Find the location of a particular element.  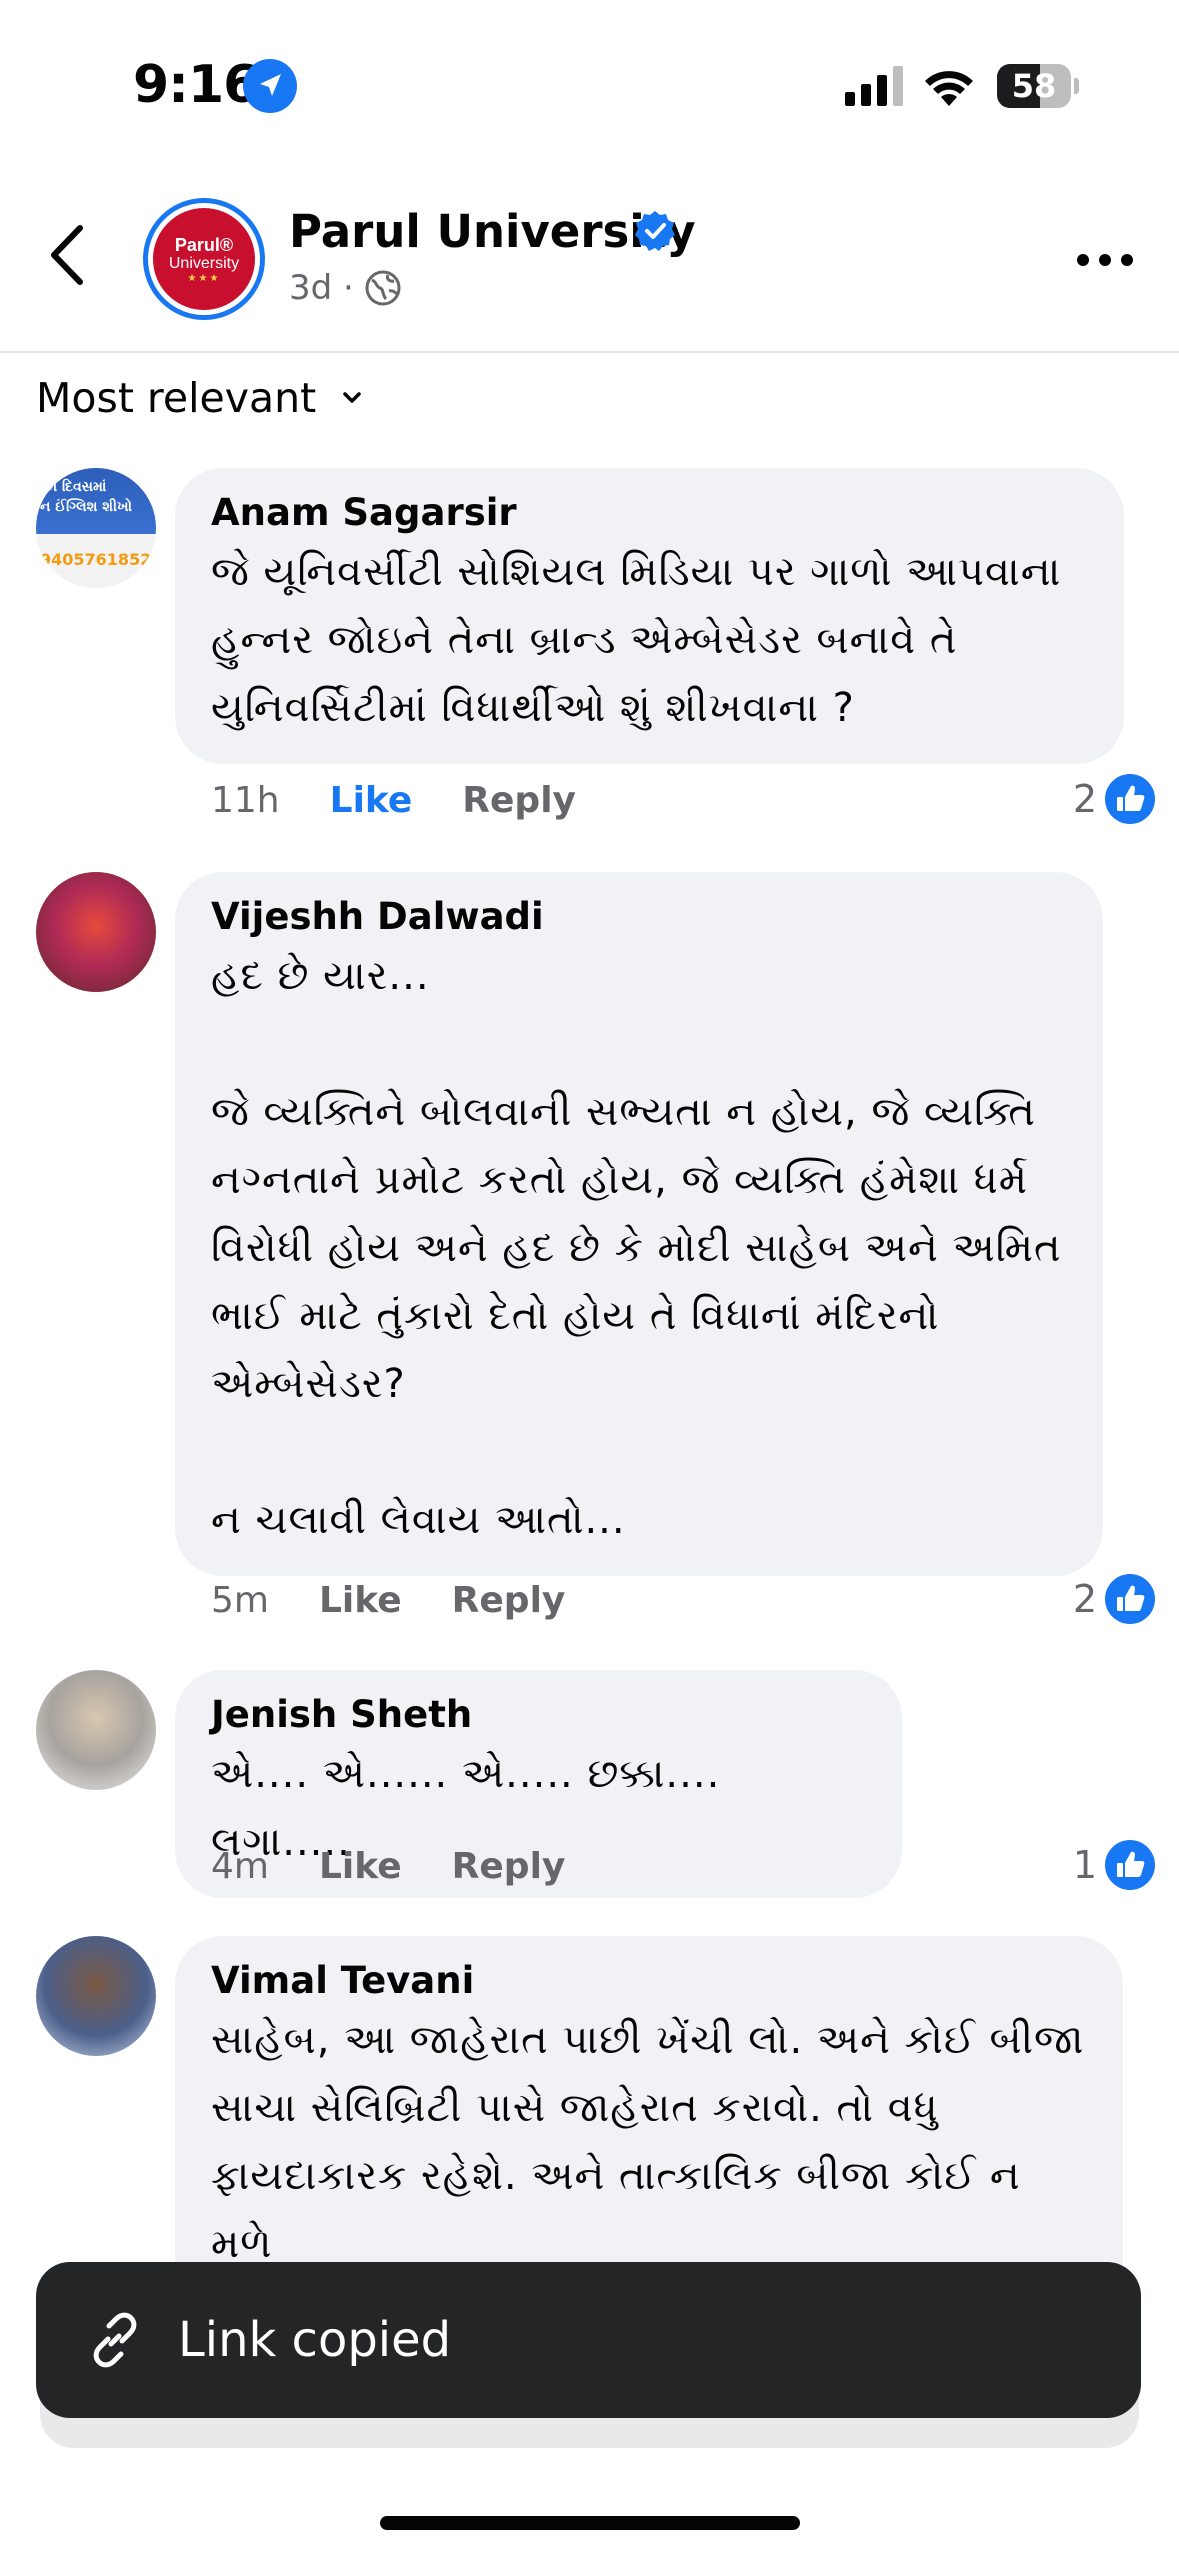

avatar-stars: ★★★ is located at coordinates (204, 278).